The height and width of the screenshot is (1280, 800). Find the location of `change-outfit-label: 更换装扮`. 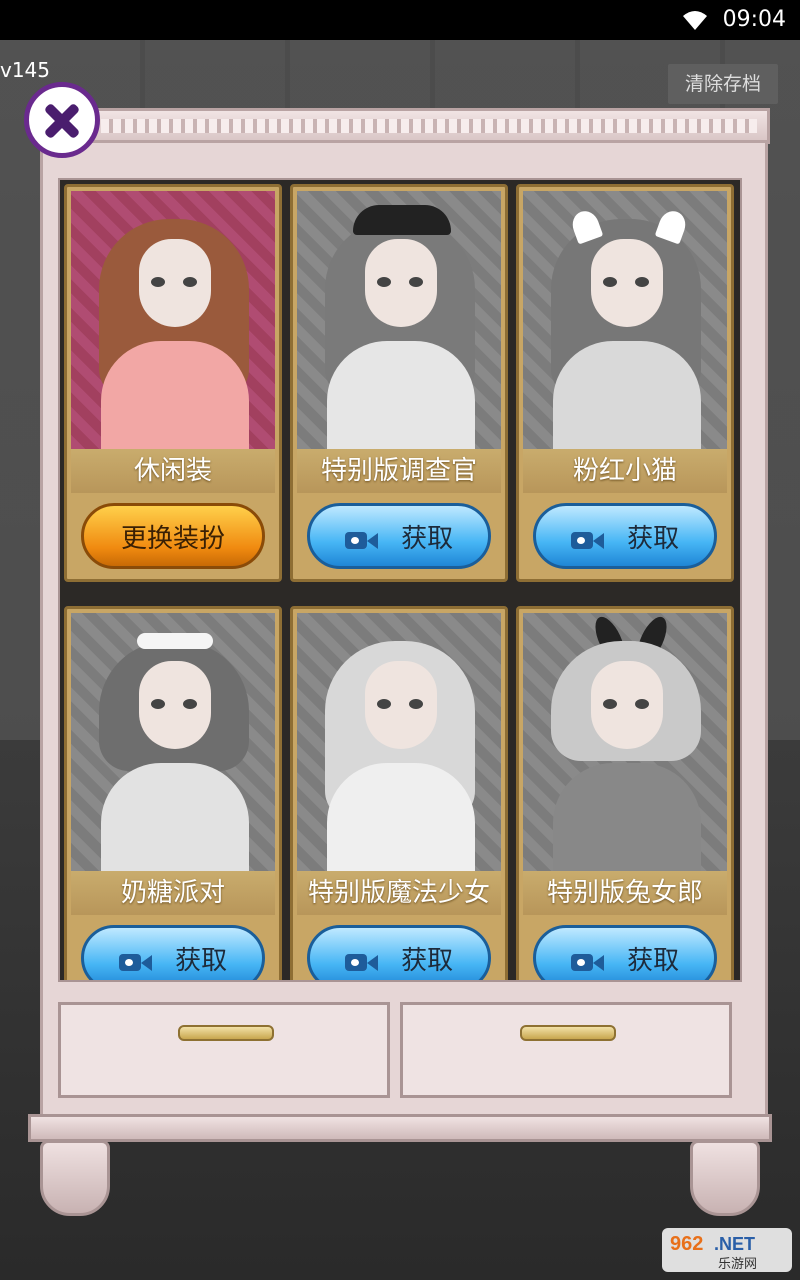

change-outfit-label: 更换装扮 is located at coordinates (172, 539).